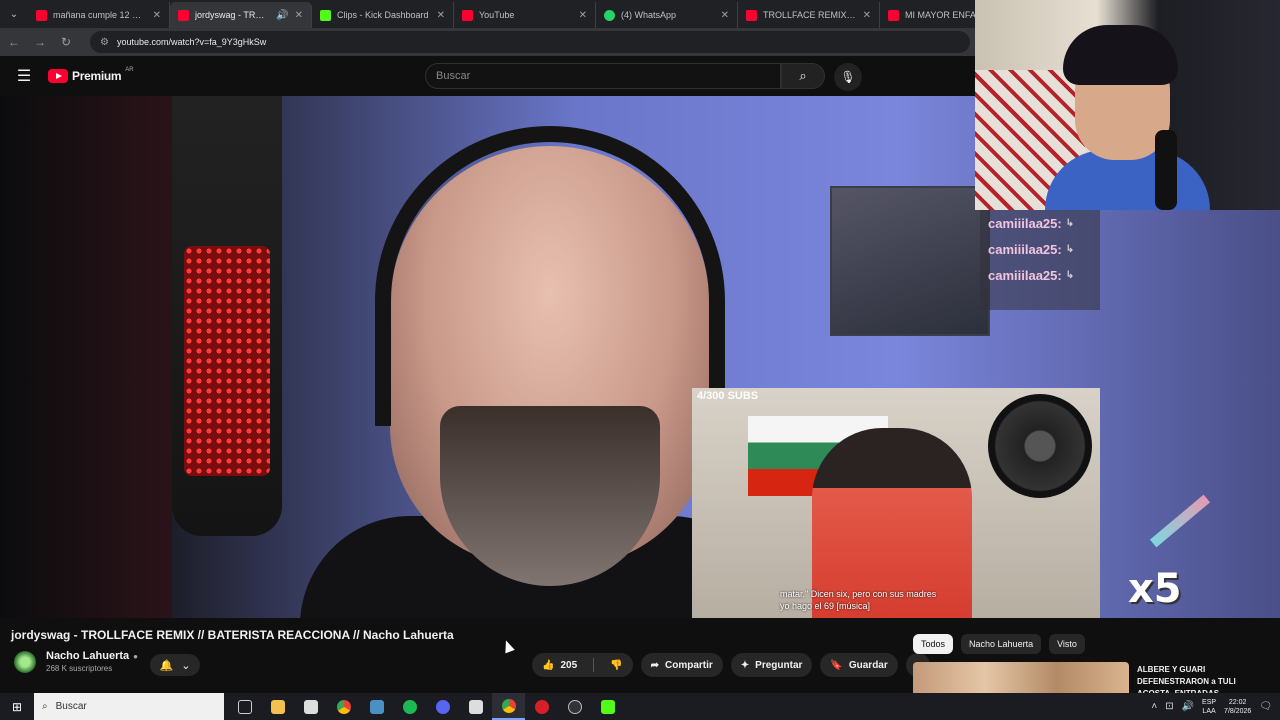 The width and height of the screenshot is (1280, 720). I want to click on dislike-button: 👎, so click(616, 665).